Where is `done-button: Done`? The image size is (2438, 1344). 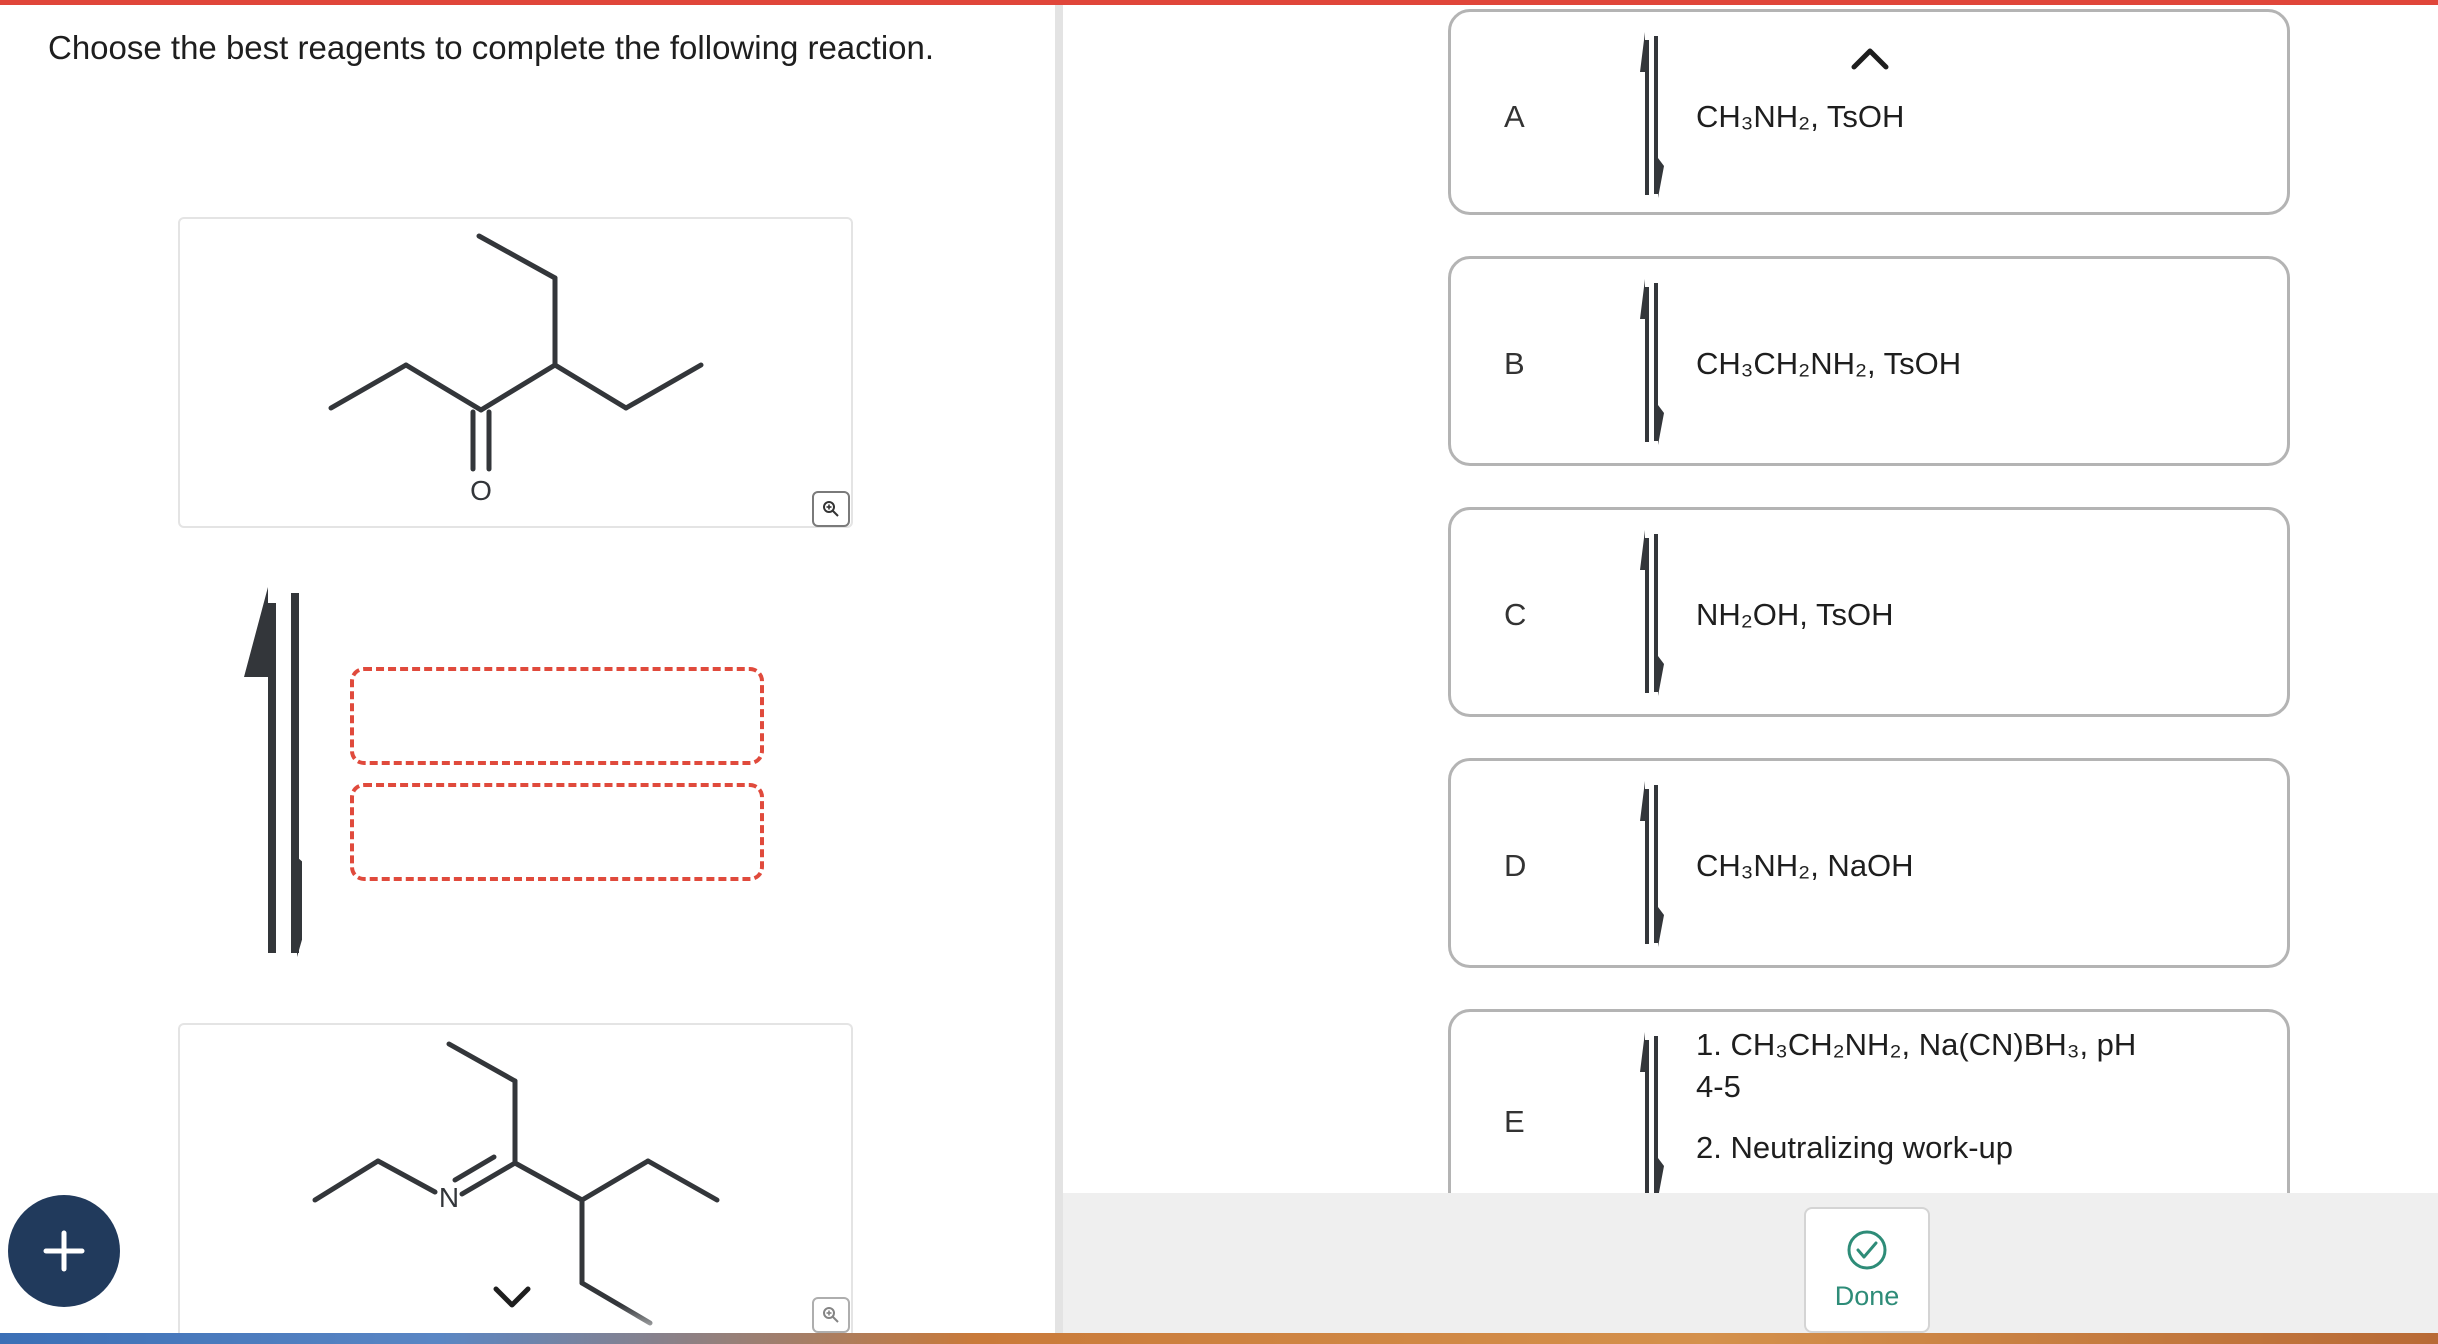 done-button: Done is located at coordinates (1867, 1270).